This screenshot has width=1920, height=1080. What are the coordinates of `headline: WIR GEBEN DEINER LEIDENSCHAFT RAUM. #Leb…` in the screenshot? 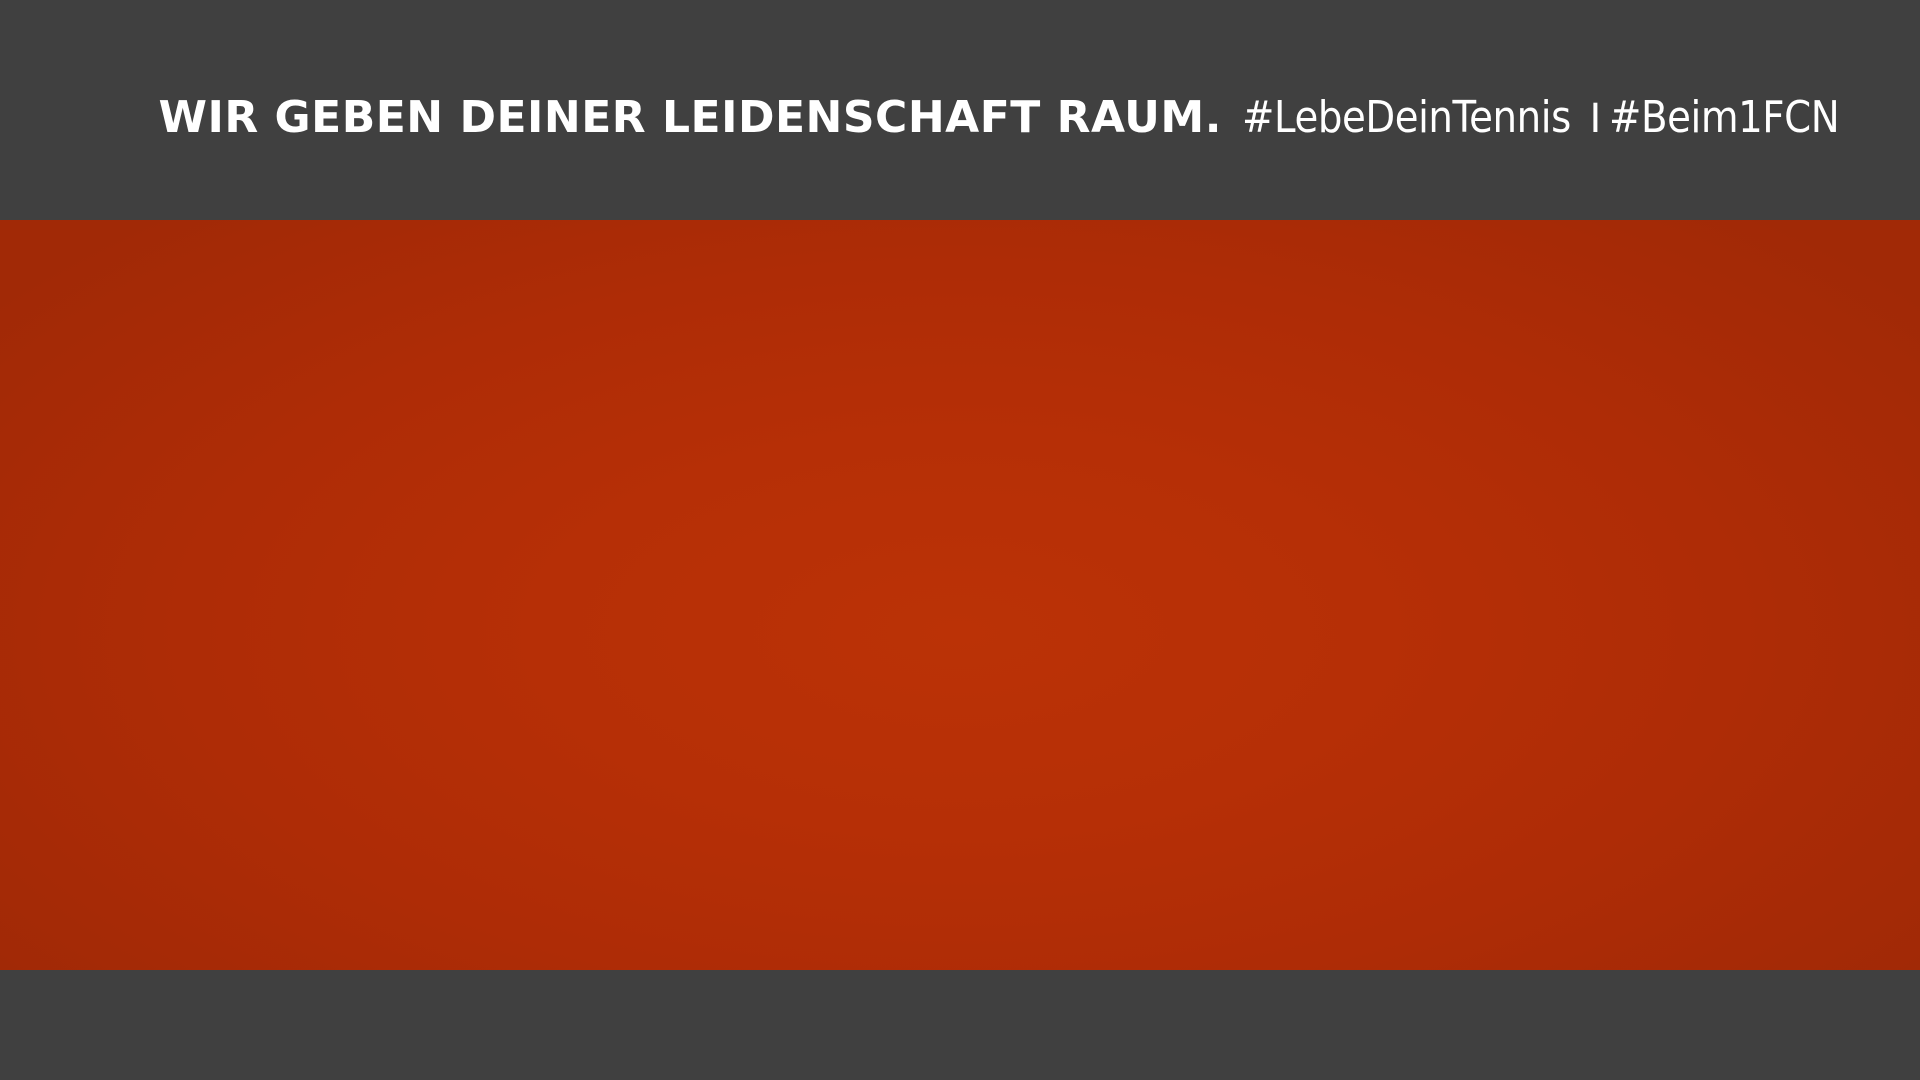 It's located at (1000, 118).